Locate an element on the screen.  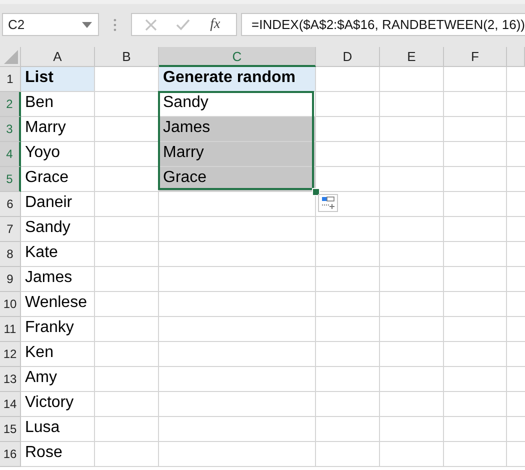
cancel-icon is located at coordinates (151, 24).